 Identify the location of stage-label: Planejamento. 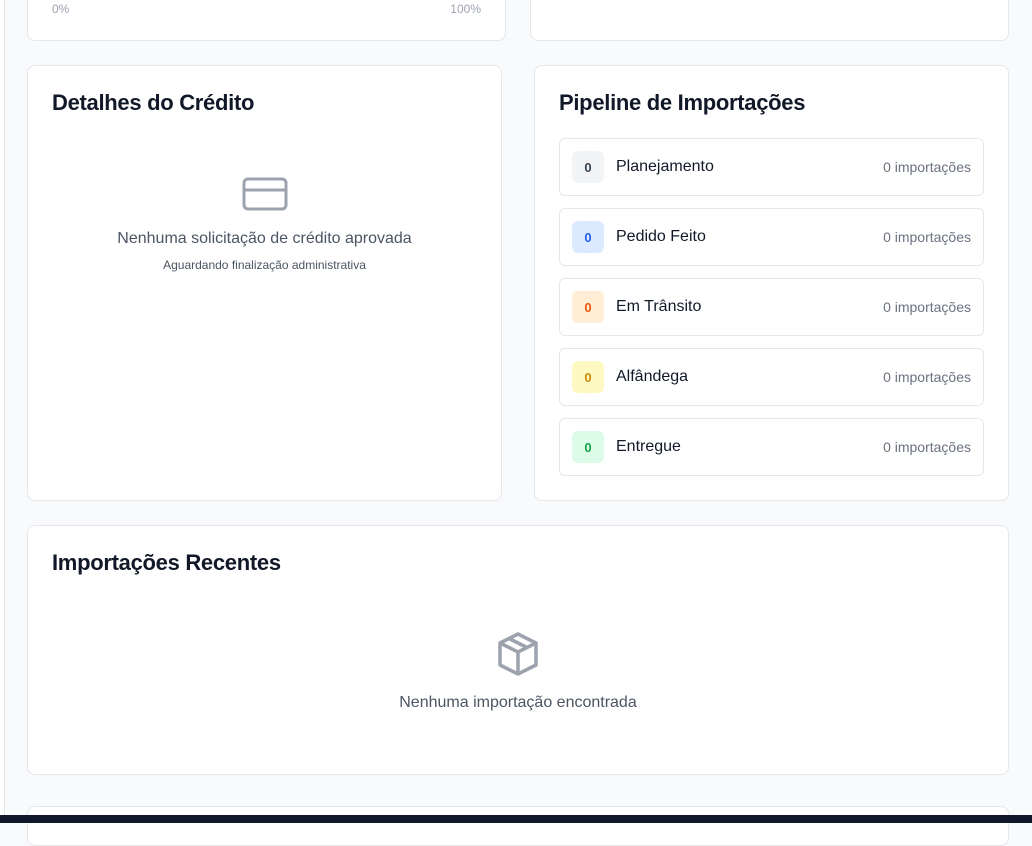
(665, 166).